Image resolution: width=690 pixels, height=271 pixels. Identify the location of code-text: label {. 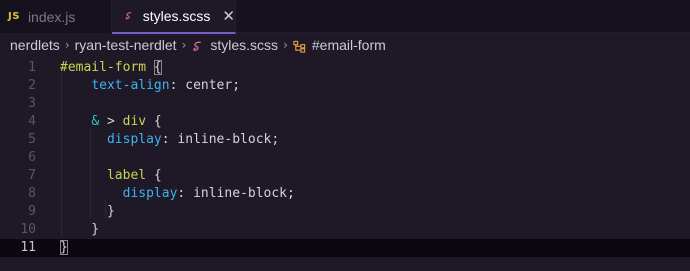
(111, 176).